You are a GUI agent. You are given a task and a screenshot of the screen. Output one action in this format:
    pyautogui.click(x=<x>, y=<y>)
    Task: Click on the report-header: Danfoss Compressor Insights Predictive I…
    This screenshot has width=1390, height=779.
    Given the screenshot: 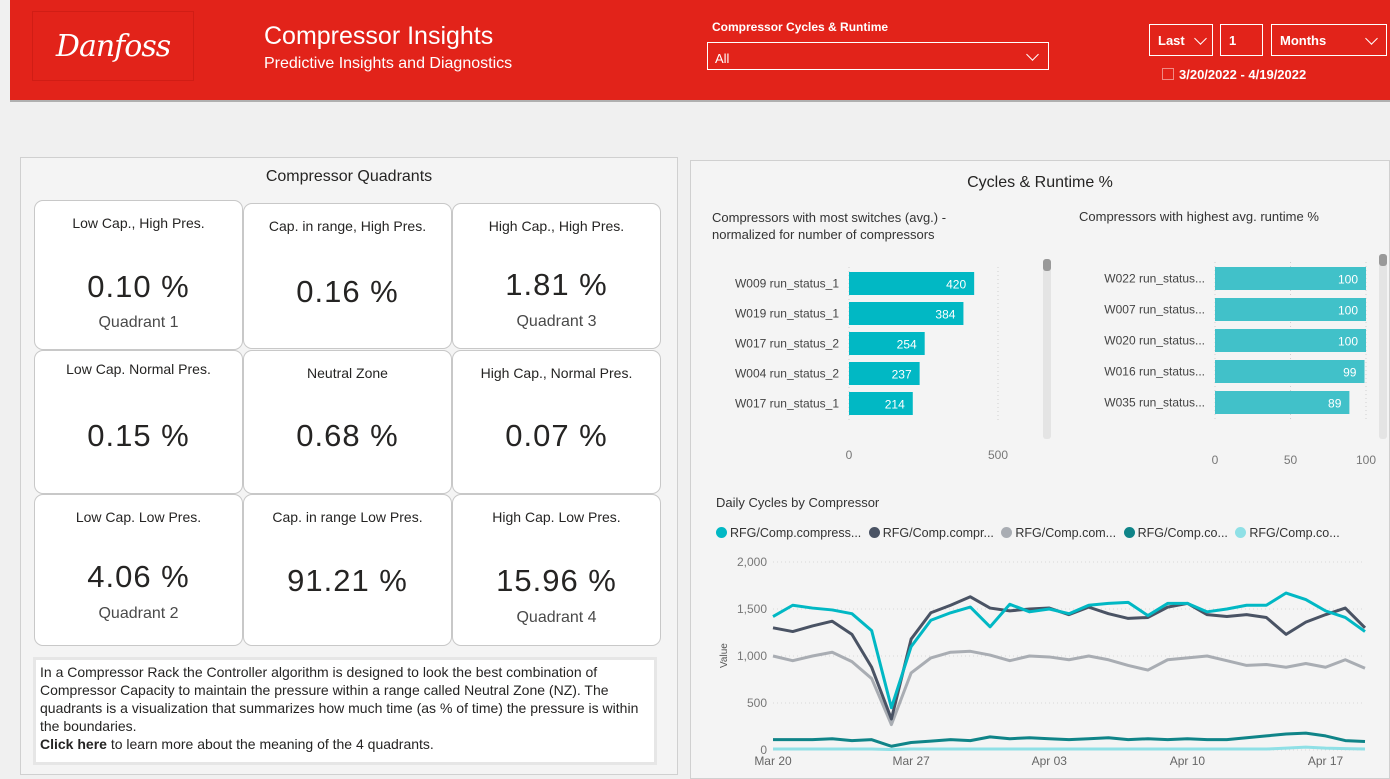 What is the action you would take?
    pyautogui.click(x=700, y=51)
    